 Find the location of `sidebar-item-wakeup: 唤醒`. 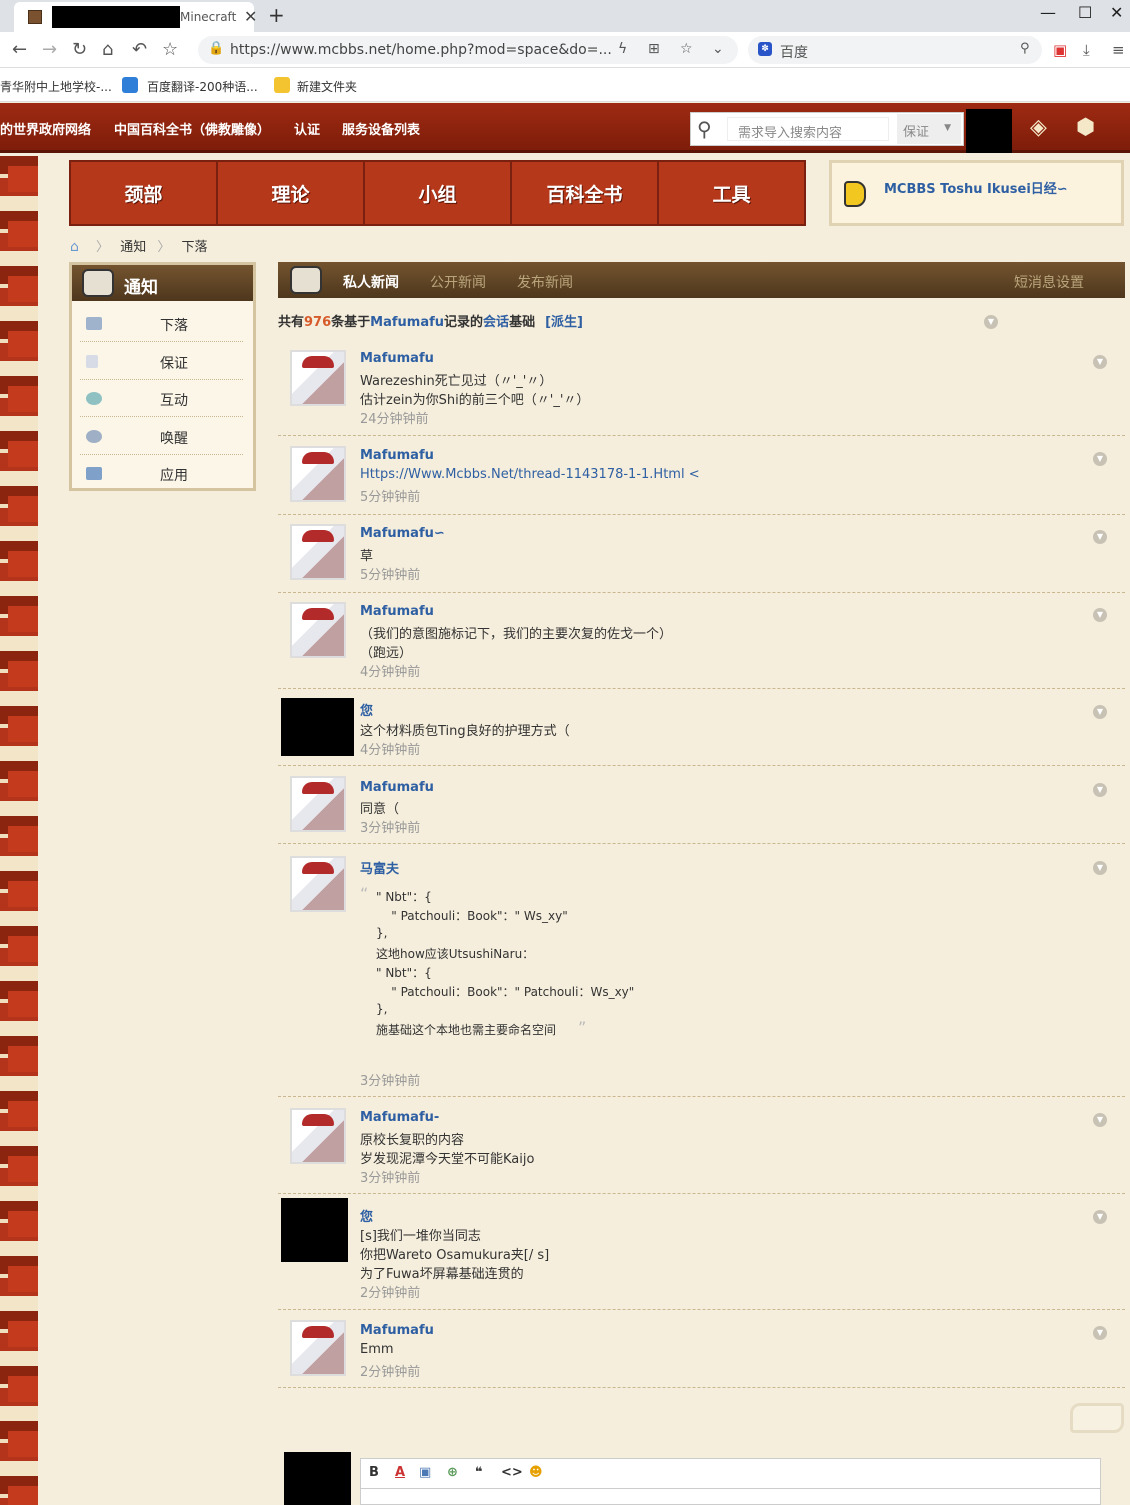

sidebar-item-wakeup: 唤醒 is located at coordinates (161, 436).